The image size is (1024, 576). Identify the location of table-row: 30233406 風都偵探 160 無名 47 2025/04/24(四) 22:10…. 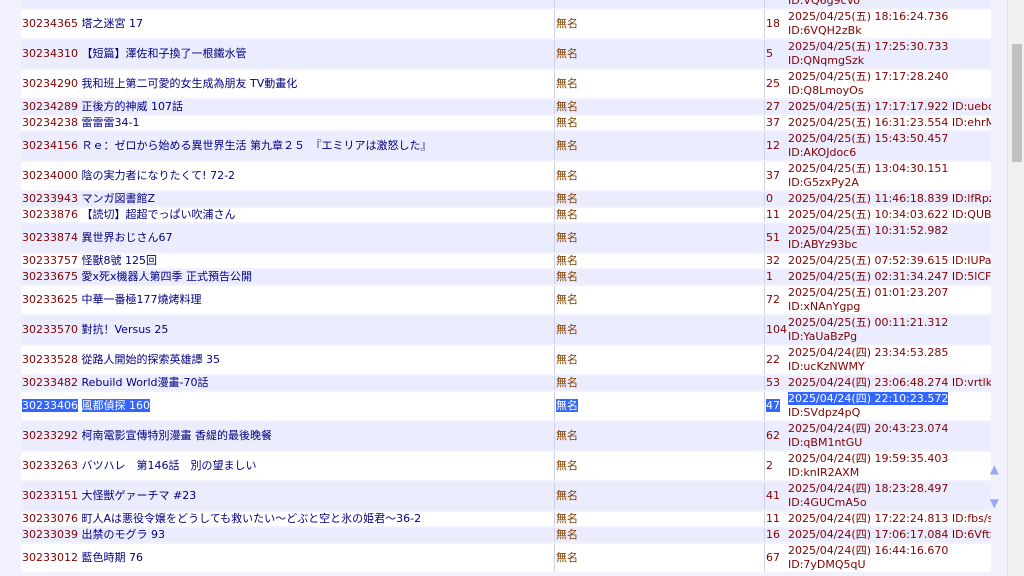
(506, 406).